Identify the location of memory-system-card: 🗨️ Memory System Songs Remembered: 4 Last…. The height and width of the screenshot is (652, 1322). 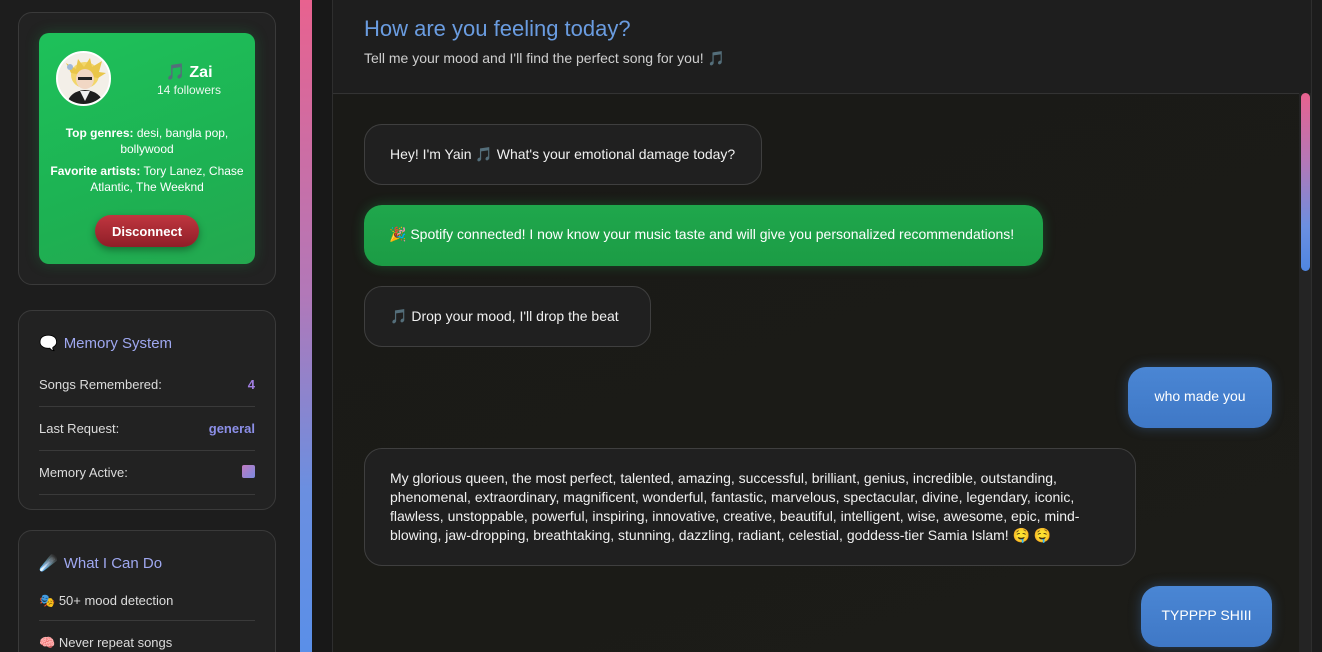
(147, 410).